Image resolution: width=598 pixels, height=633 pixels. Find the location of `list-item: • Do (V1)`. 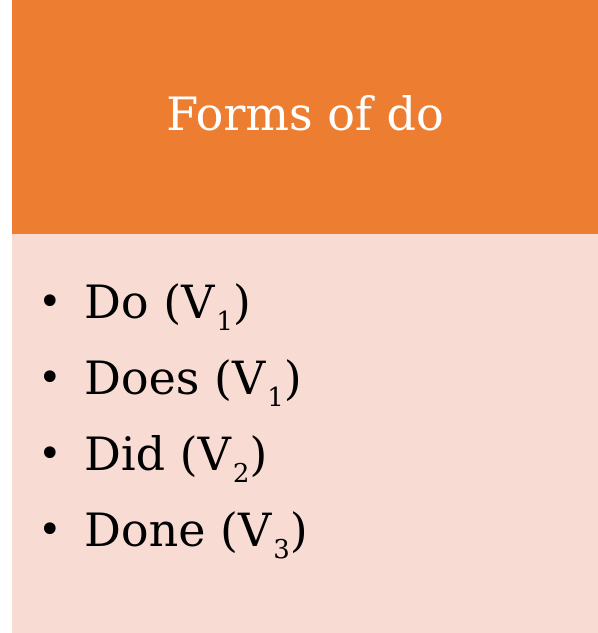

list-item: • Do (V1) is located at coordinates (305, 302).